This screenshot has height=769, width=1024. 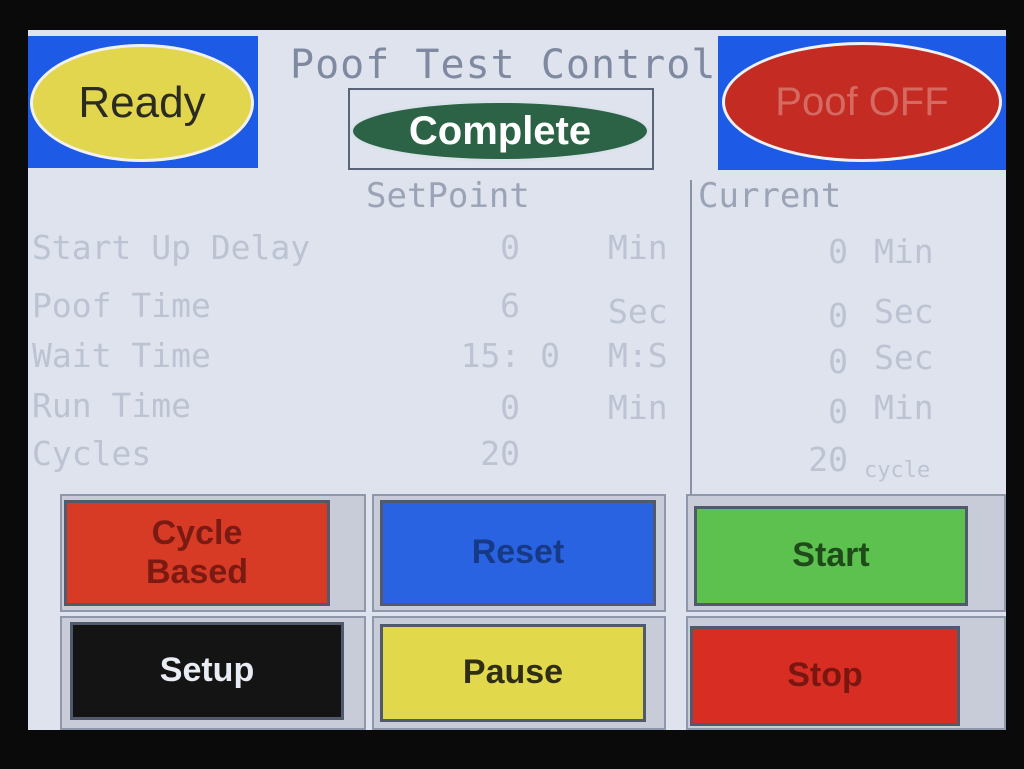 I want to click on start-label: Start, so click(x=831, y=555).